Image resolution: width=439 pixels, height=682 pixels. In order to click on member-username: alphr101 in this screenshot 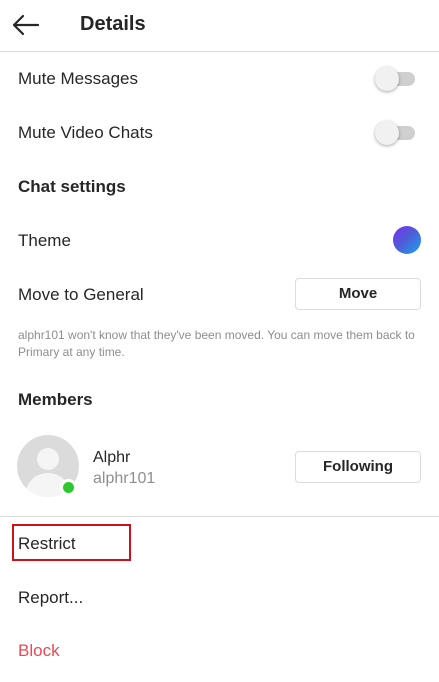, I will do `click(124, 478)`.